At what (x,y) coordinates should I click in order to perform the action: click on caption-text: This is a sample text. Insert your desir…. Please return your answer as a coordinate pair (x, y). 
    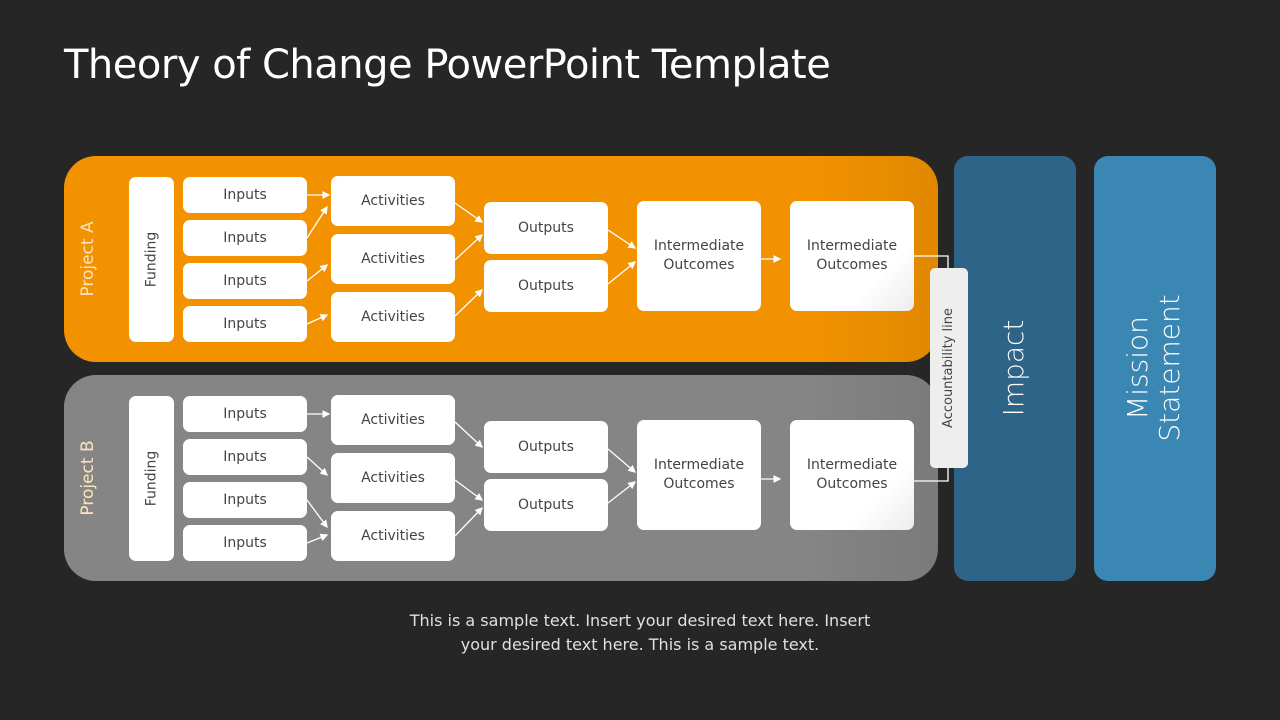
    Looking at the image, I should click on (640, 632).